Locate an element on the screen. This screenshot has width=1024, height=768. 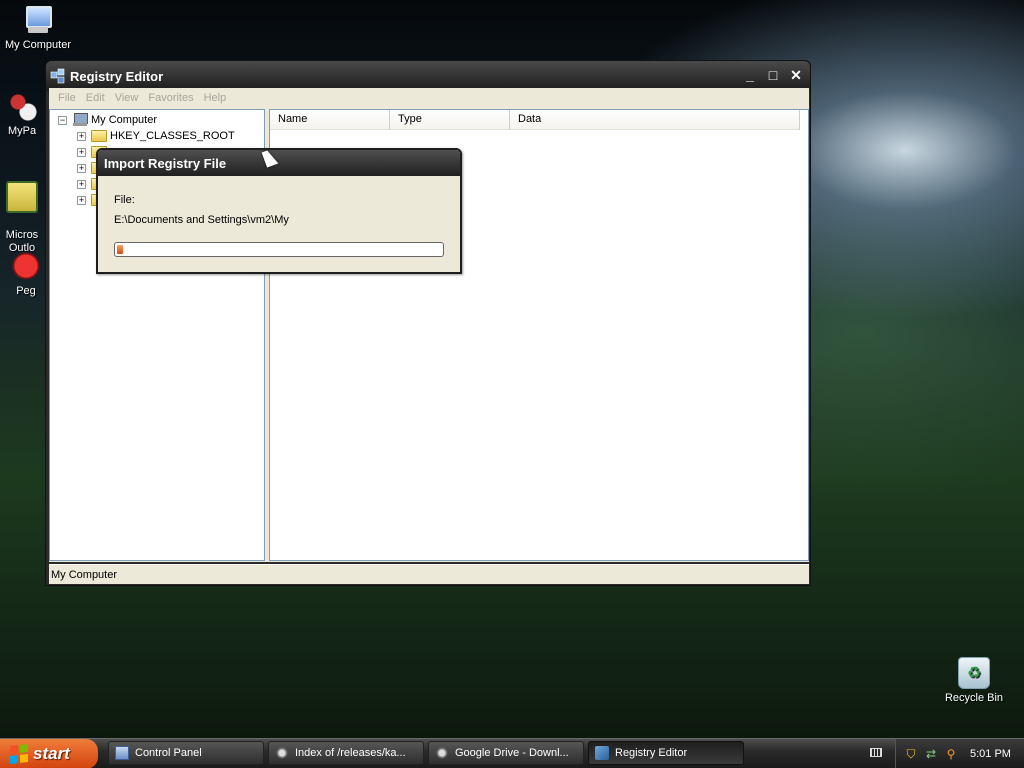
import-progress-bar is located at coordinates (279, 249).